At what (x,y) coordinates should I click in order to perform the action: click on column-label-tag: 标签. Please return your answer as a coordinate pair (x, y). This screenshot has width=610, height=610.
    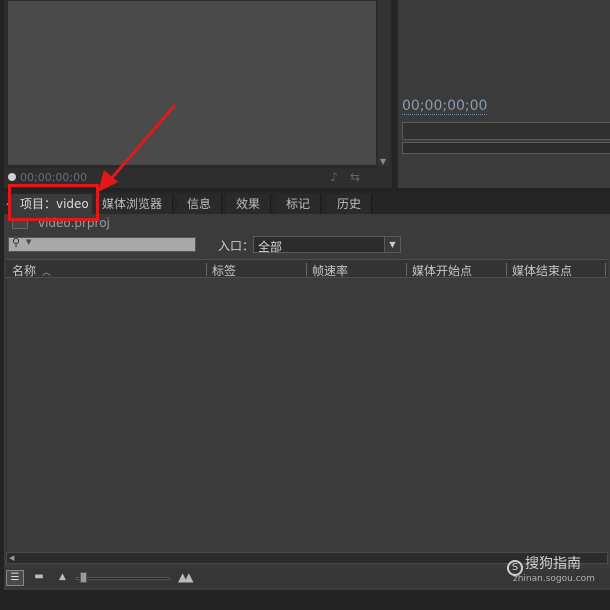
    Looking at the image, I should click on (224, 270).